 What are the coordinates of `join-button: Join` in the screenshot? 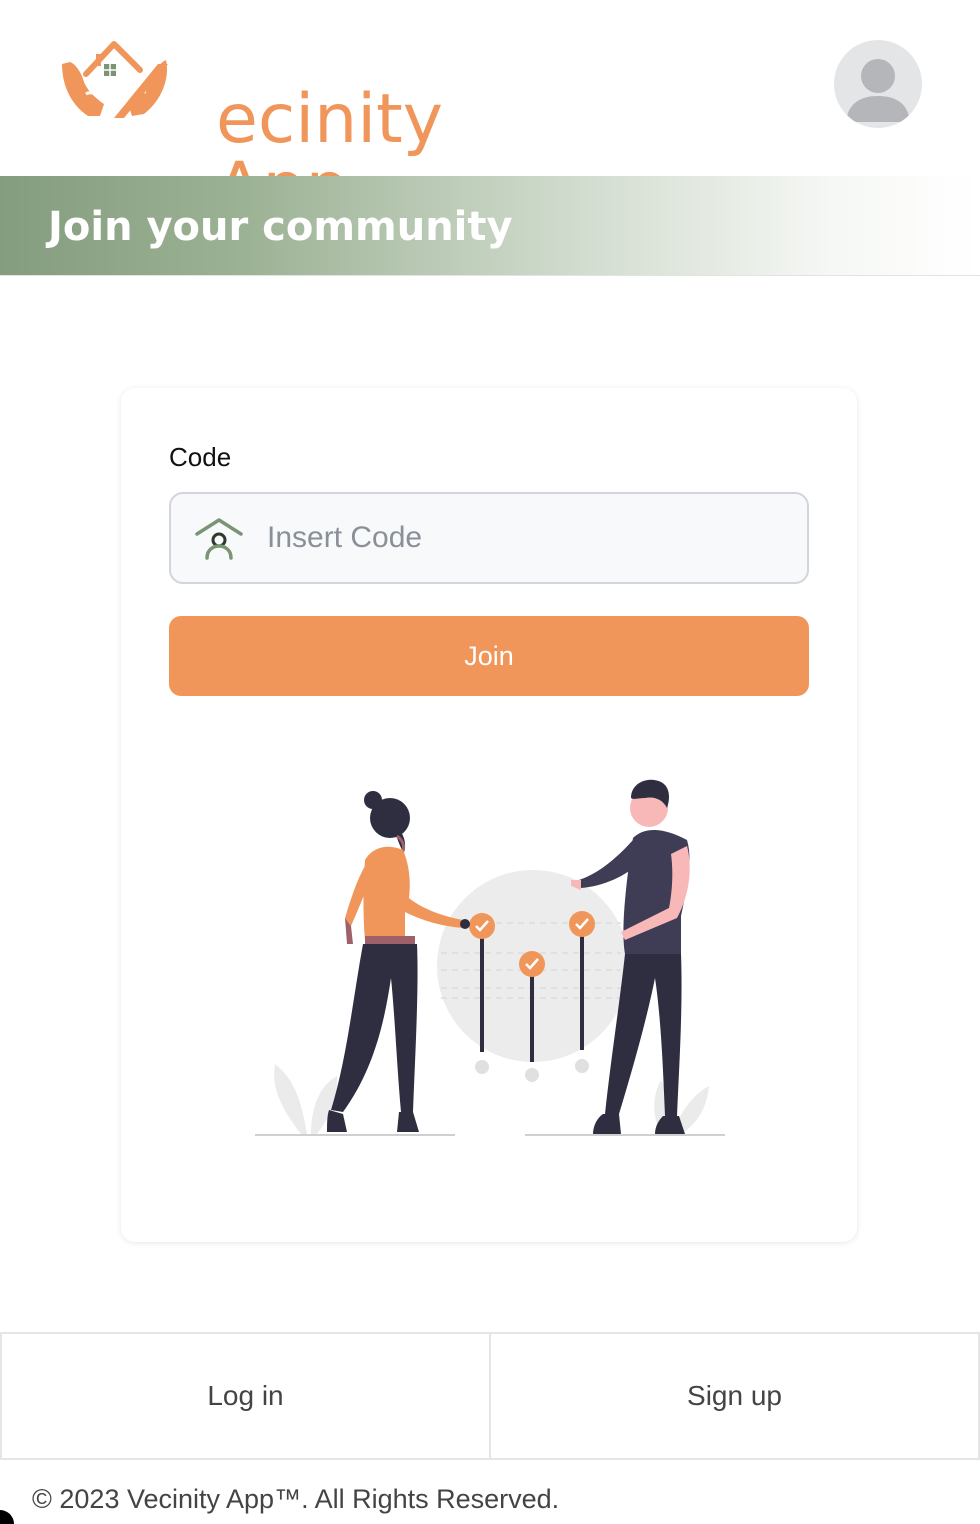 It's located at (489, 656).